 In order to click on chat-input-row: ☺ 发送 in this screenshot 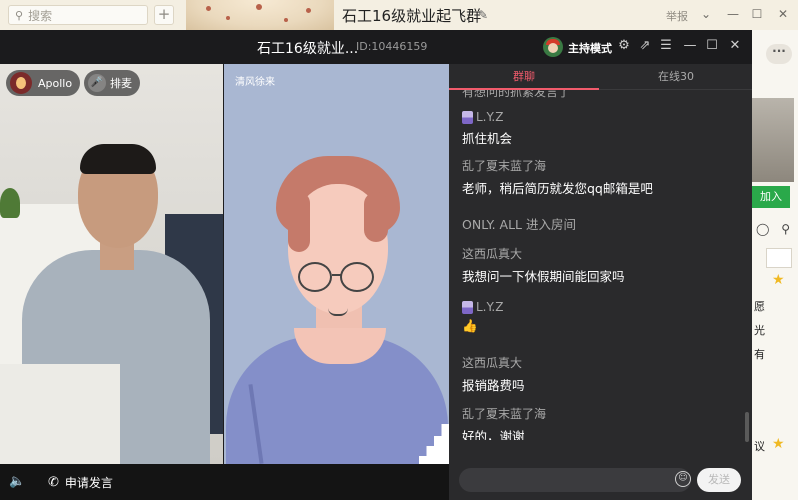, I will do `click(600, 482)`.